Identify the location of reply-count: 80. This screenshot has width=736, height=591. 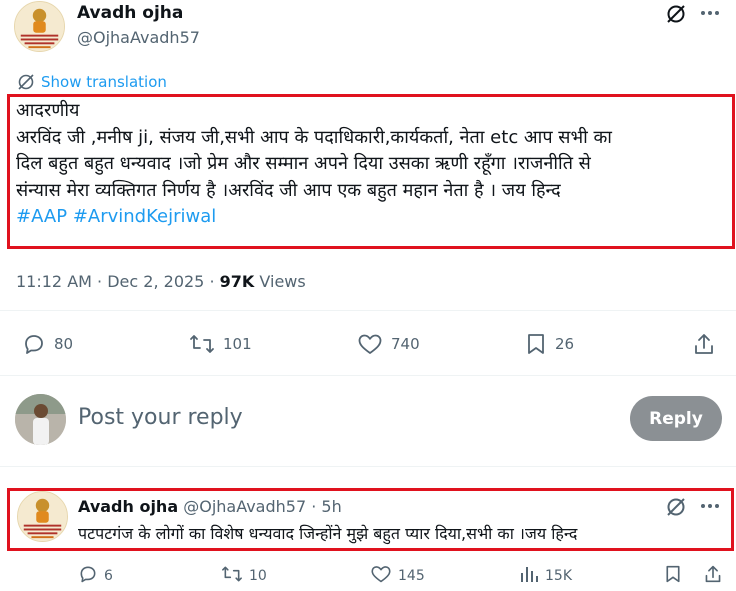
(64, 344).